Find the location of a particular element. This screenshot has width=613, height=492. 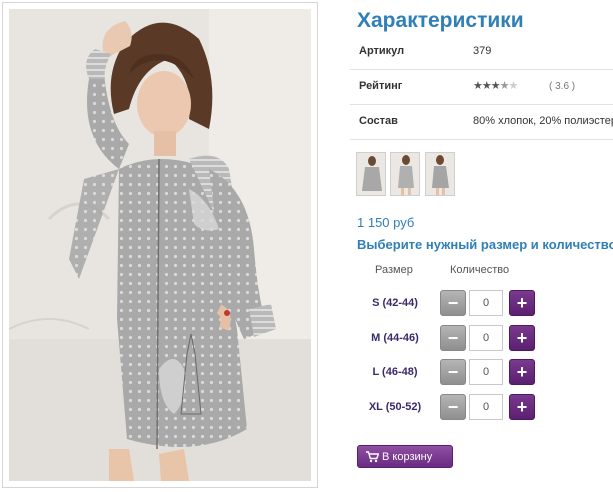

qty-column-header: Количество is located at coordinates (480, 270).